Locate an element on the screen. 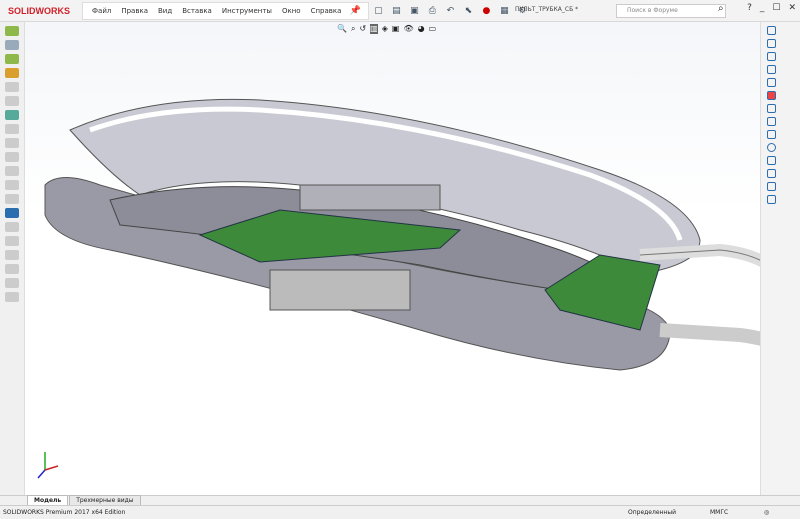 The width and height of the screenshot is (800, 519). close-button: ✕ is located at coordinates (792, 8).